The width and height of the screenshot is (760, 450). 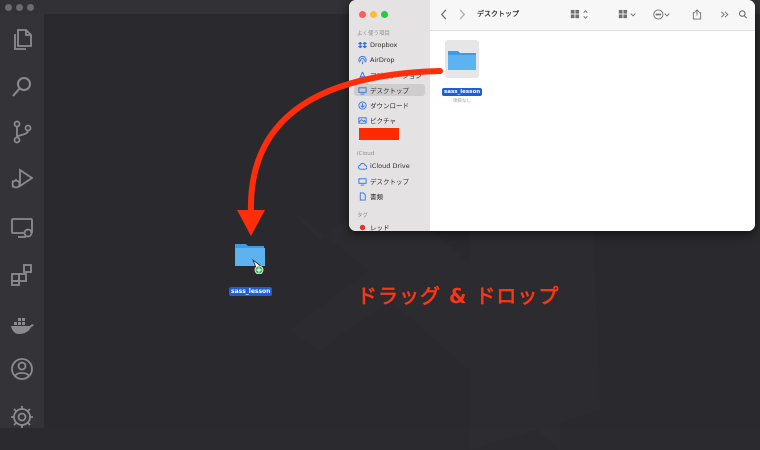 What do you see at coordinates (662, 14) in the screenshot?
I see `action-menu-icon` at bounding box center [662, 14].